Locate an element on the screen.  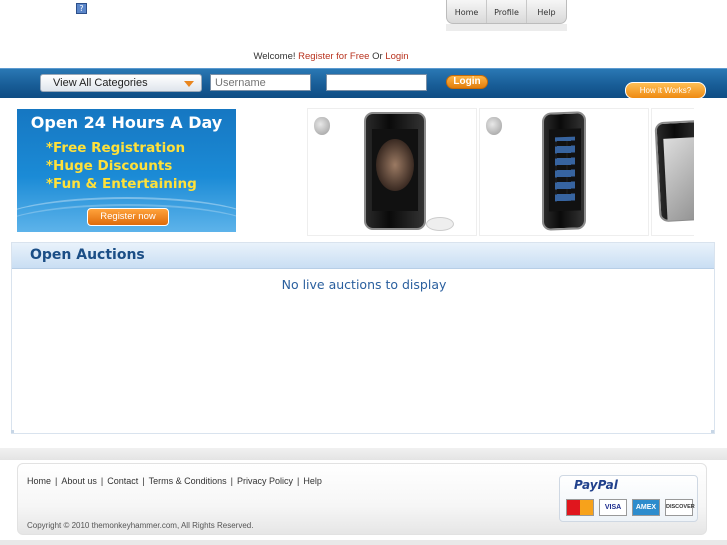
visa-icon: VISA is located at coordinates (613, 507).